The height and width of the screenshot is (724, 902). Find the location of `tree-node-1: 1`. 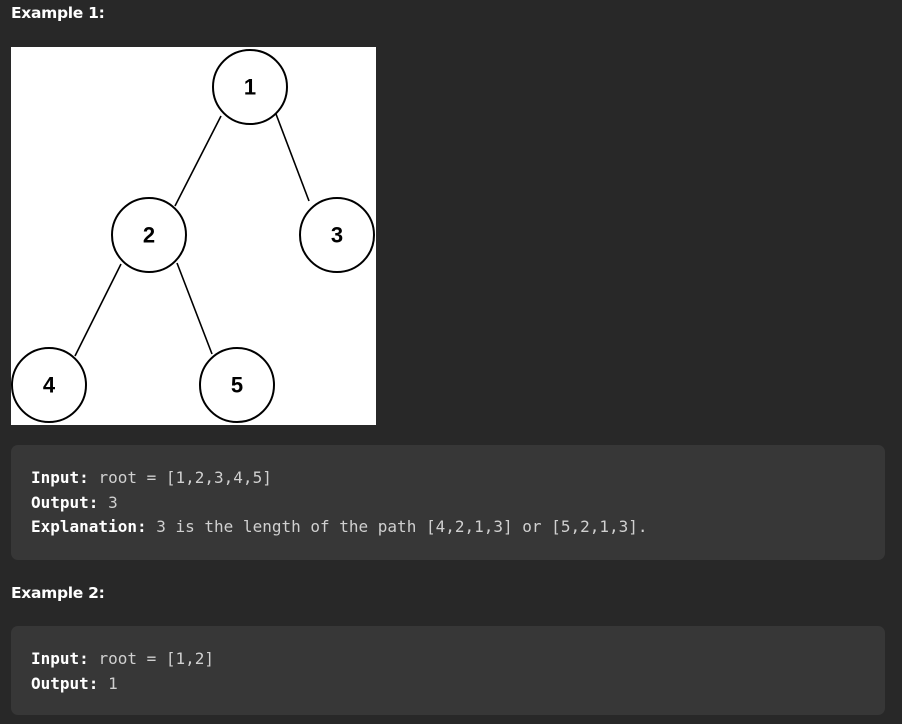

tree-node-1: 1 is located at coordinates (250, 87).